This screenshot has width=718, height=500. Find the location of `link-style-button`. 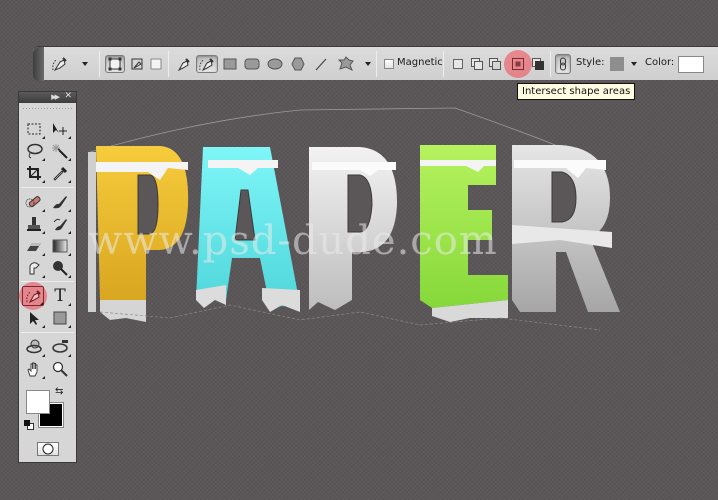

link-style-button is located at coordinates (563, 64).